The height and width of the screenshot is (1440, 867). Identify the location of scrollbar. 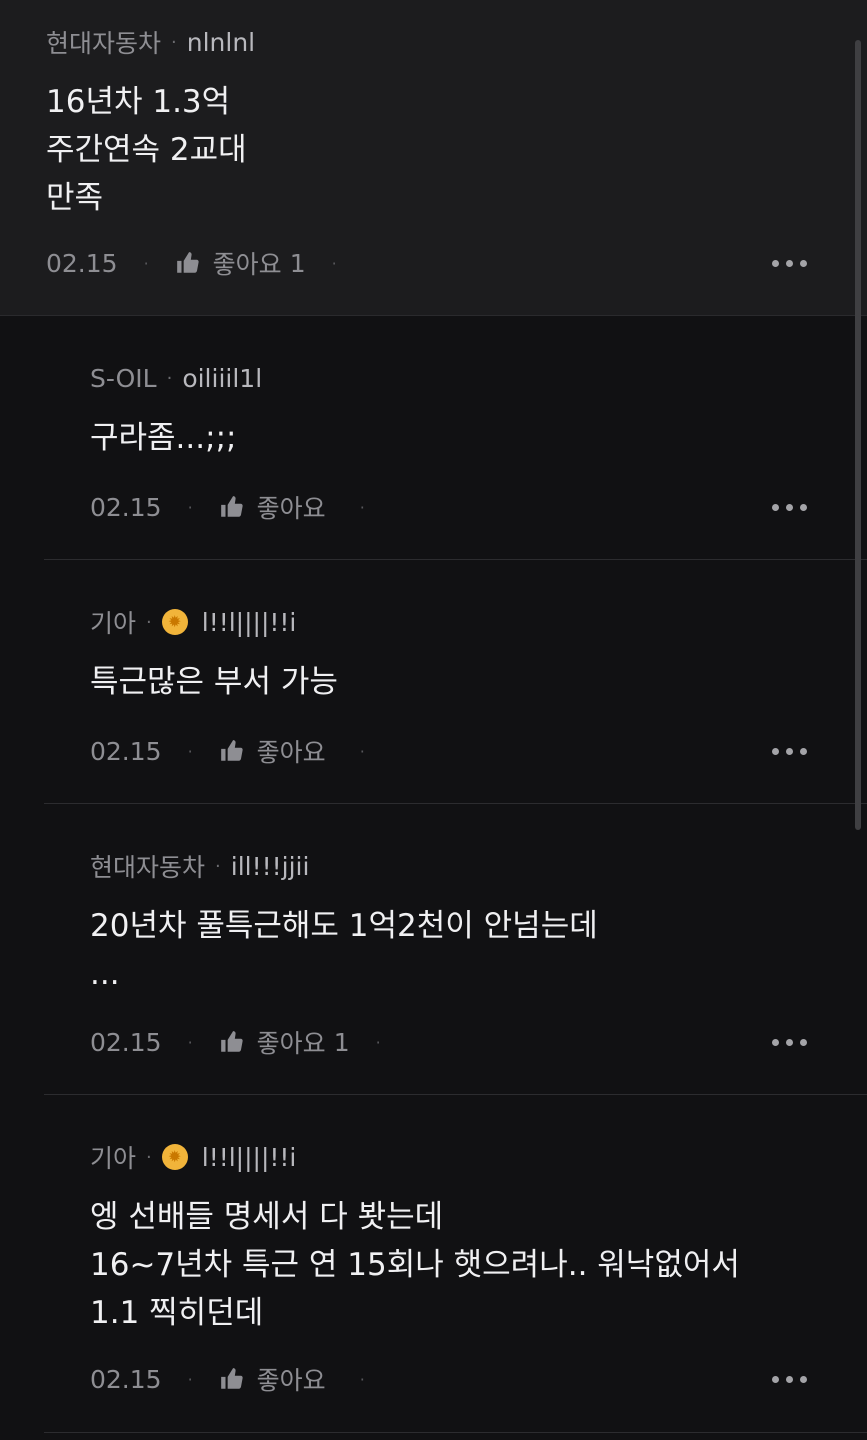
(858, 435).